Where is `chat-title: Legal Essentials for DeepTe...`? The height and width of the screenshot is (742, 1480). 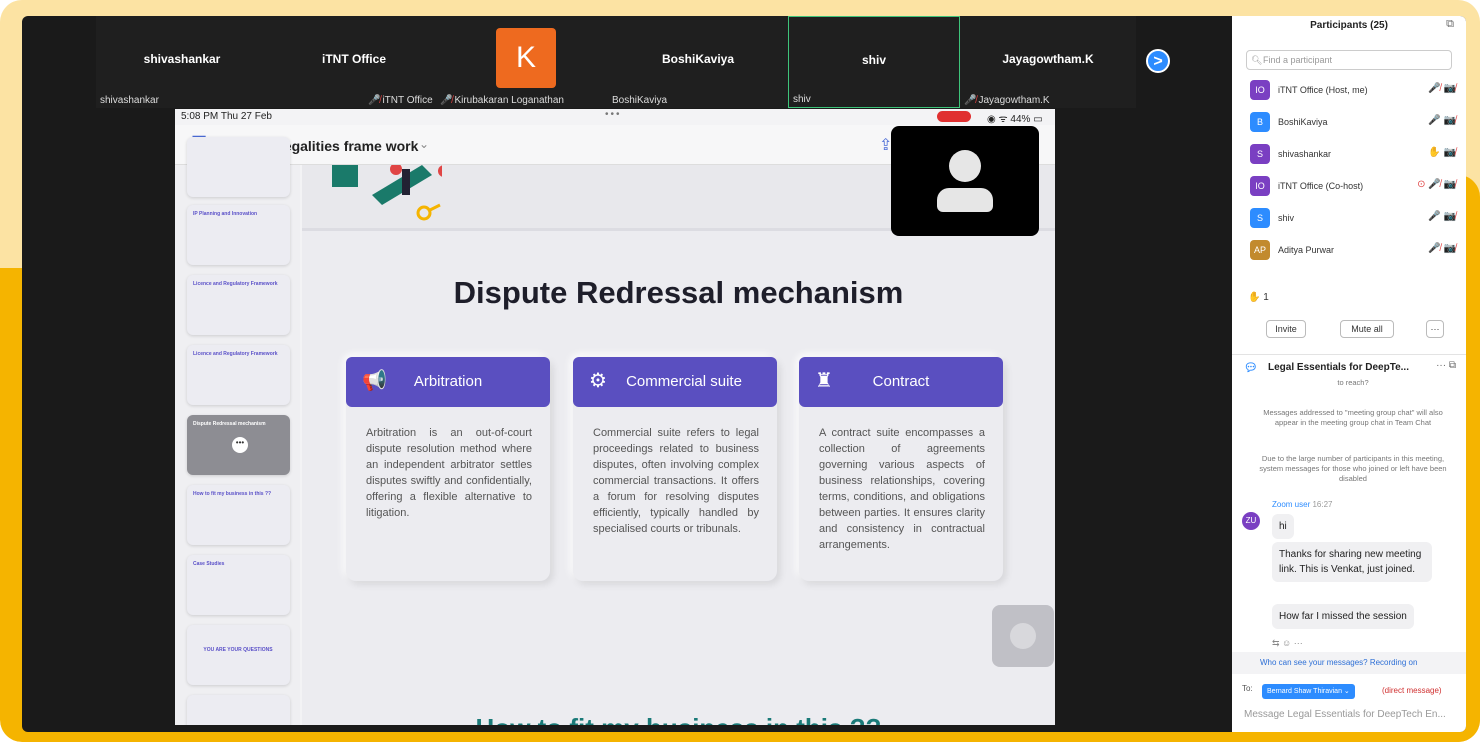 chat-title: Legal Essentials for DeepTe... is located at coordinates (1338, 367).